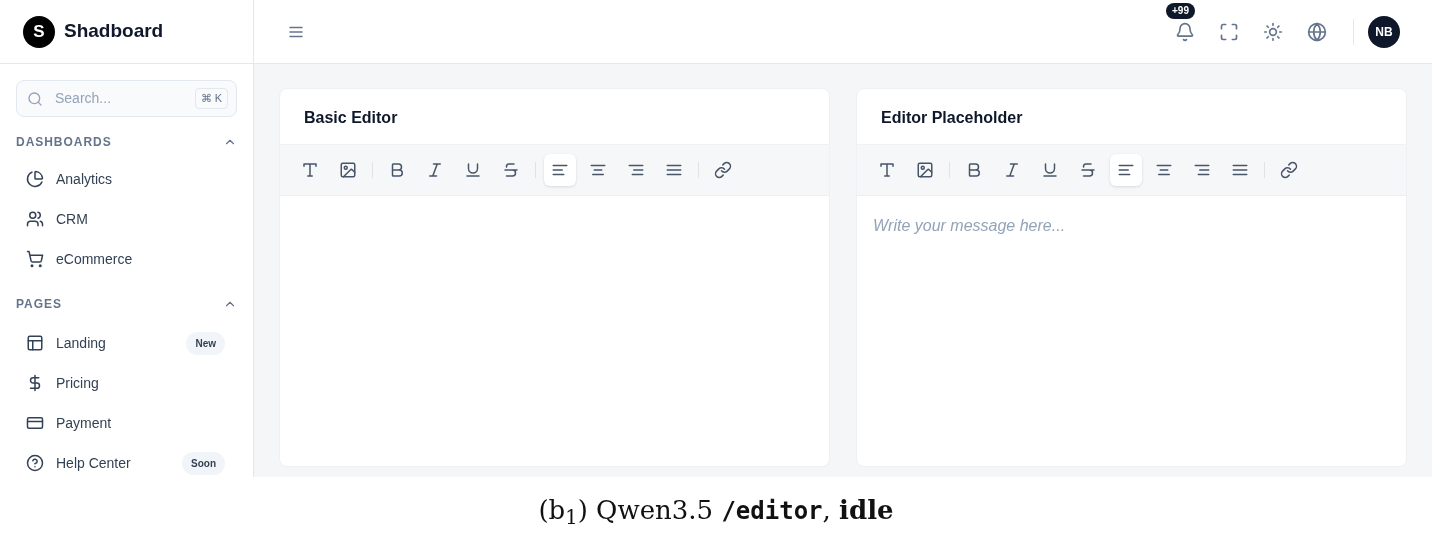 The height and width of the screenshot is (544, 1432). Describe the element at coordinates (1317, 31) in the screenshot. I see `globe-icon` at that location.